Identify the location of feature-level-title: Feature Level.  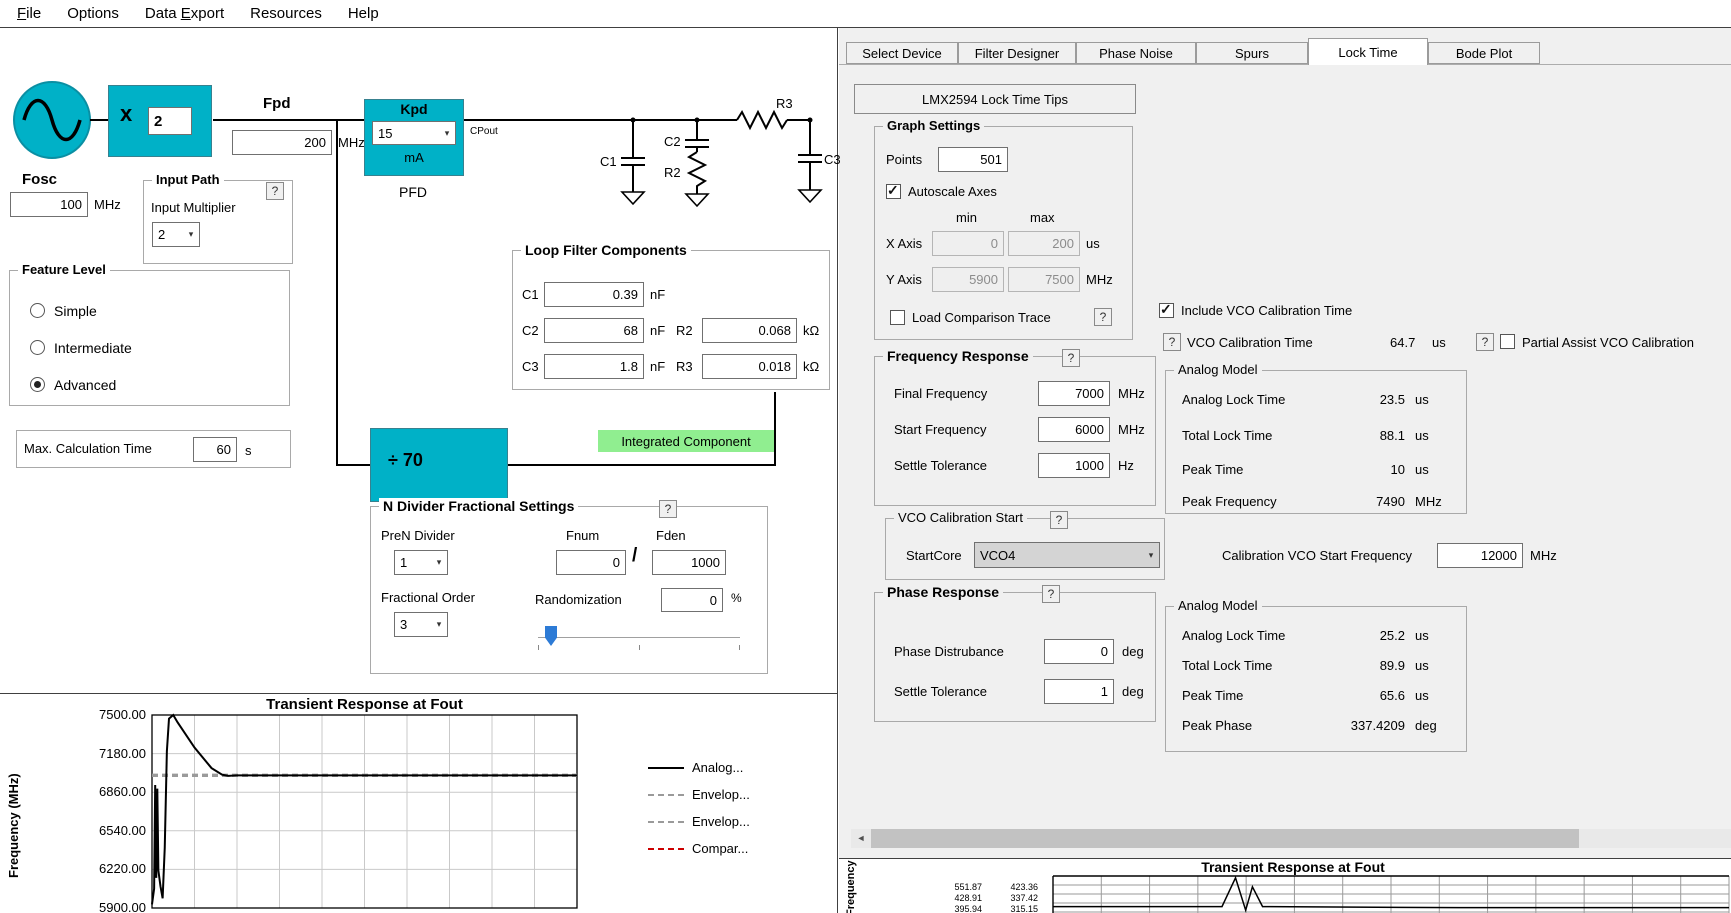
(64, 270).